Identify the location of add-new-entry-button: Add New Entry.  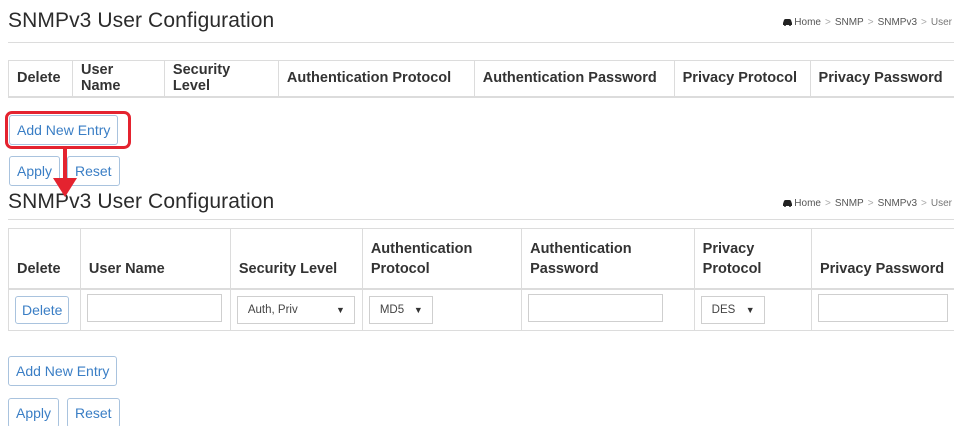
(63, 371).